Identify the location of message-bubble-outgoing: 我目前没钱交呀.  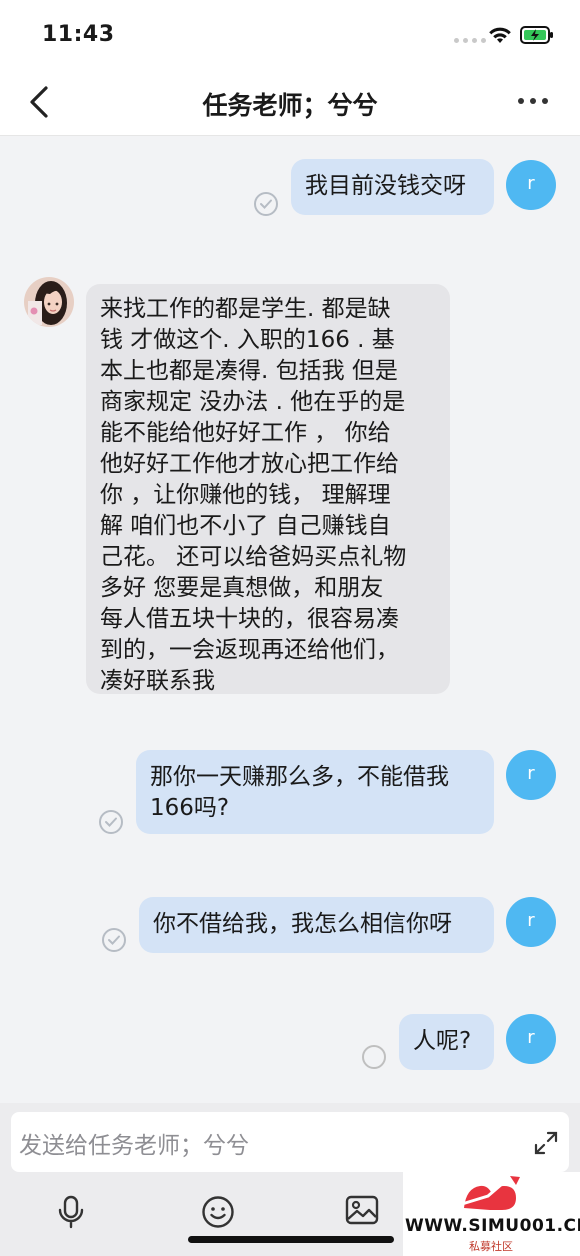
(392, 187).